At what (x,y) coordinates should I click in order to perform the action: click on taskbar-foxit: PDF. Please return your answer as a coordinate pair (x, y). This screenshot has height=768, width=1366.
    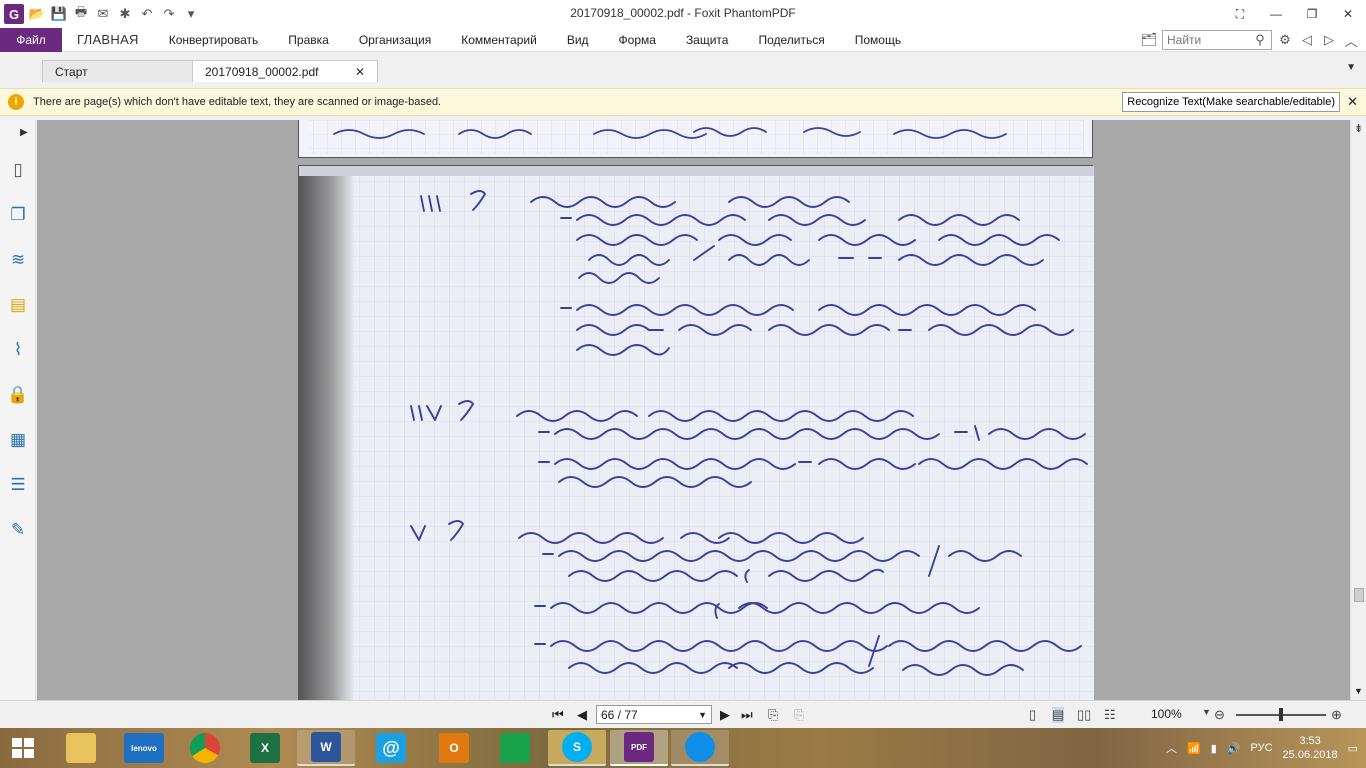
    Looking at the image, I should click on (639, 748).